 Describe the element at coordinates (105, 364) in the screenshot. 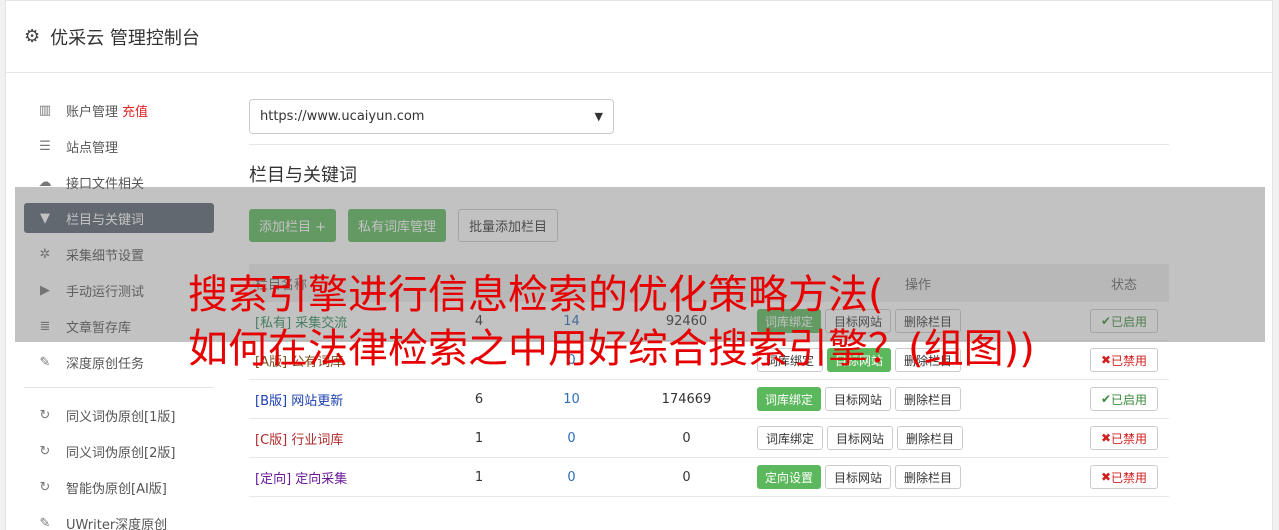

I see `sidebar-item-label: 深度原创任务` at that location.